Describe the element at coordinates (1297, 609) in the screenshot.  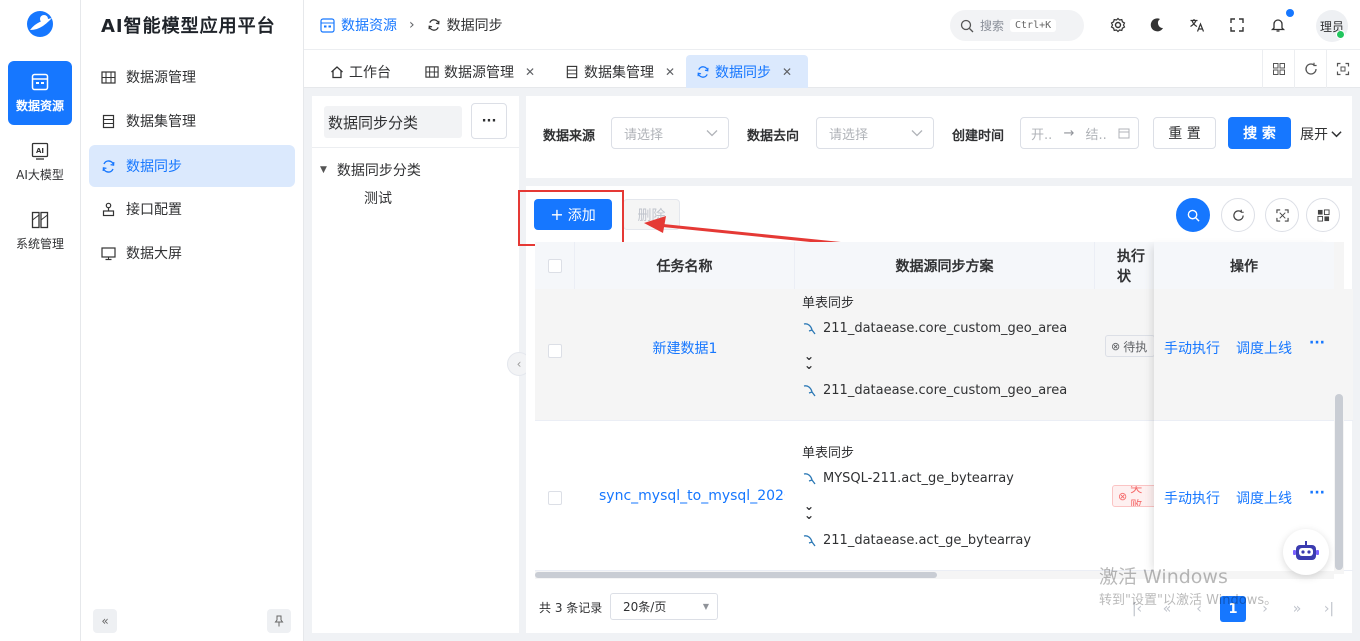
I see `next-five-button: »` at that location.